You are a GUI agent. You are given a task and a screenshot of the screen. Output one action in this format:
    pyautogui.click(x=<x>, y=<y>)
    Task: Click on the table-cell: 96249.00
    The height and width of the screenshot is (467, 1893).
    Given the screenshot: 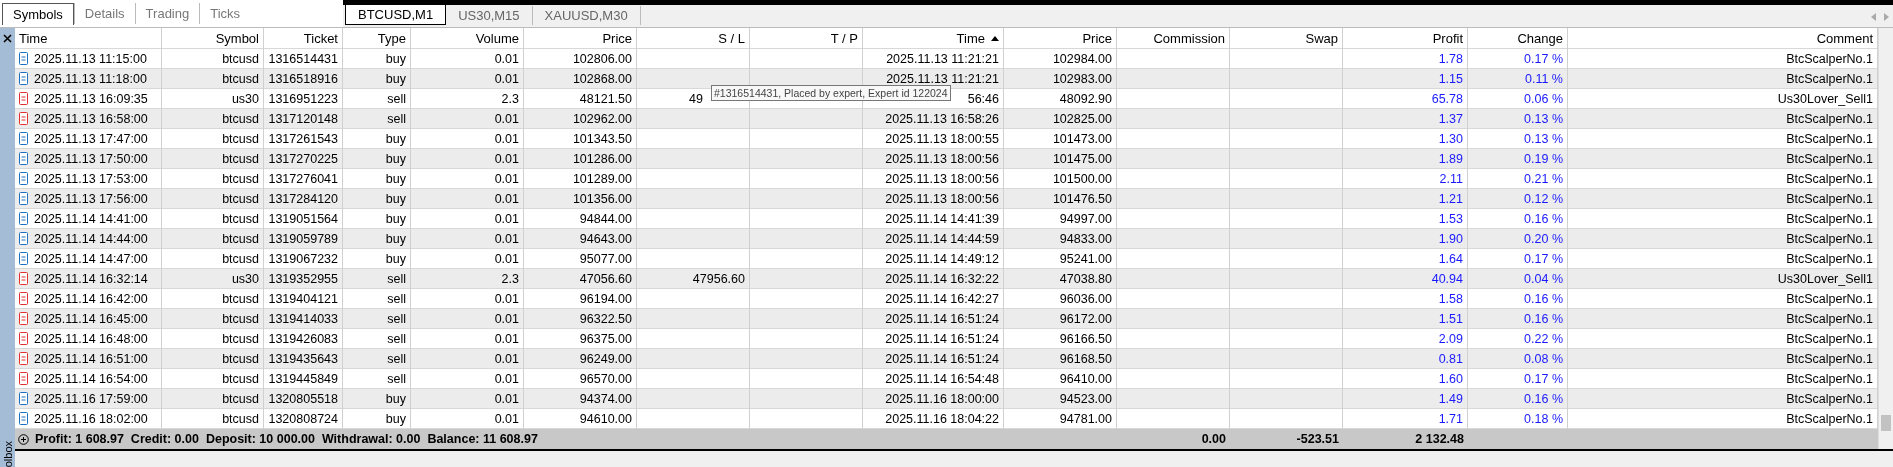 What is the action you would take?
    pyautogui.click(x=605, y=358)
    